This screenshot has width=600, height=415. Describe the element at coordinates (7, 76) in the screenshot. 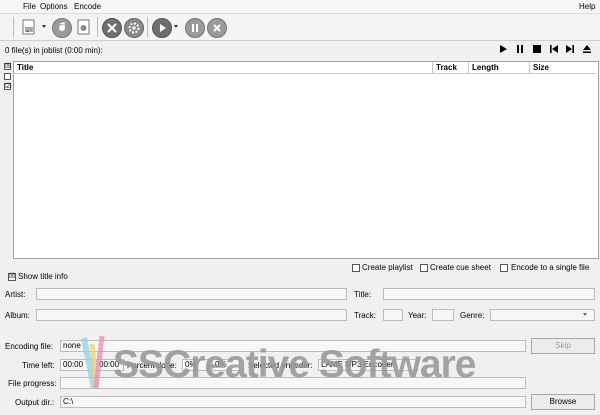

I see `check-none-icon` at that location.